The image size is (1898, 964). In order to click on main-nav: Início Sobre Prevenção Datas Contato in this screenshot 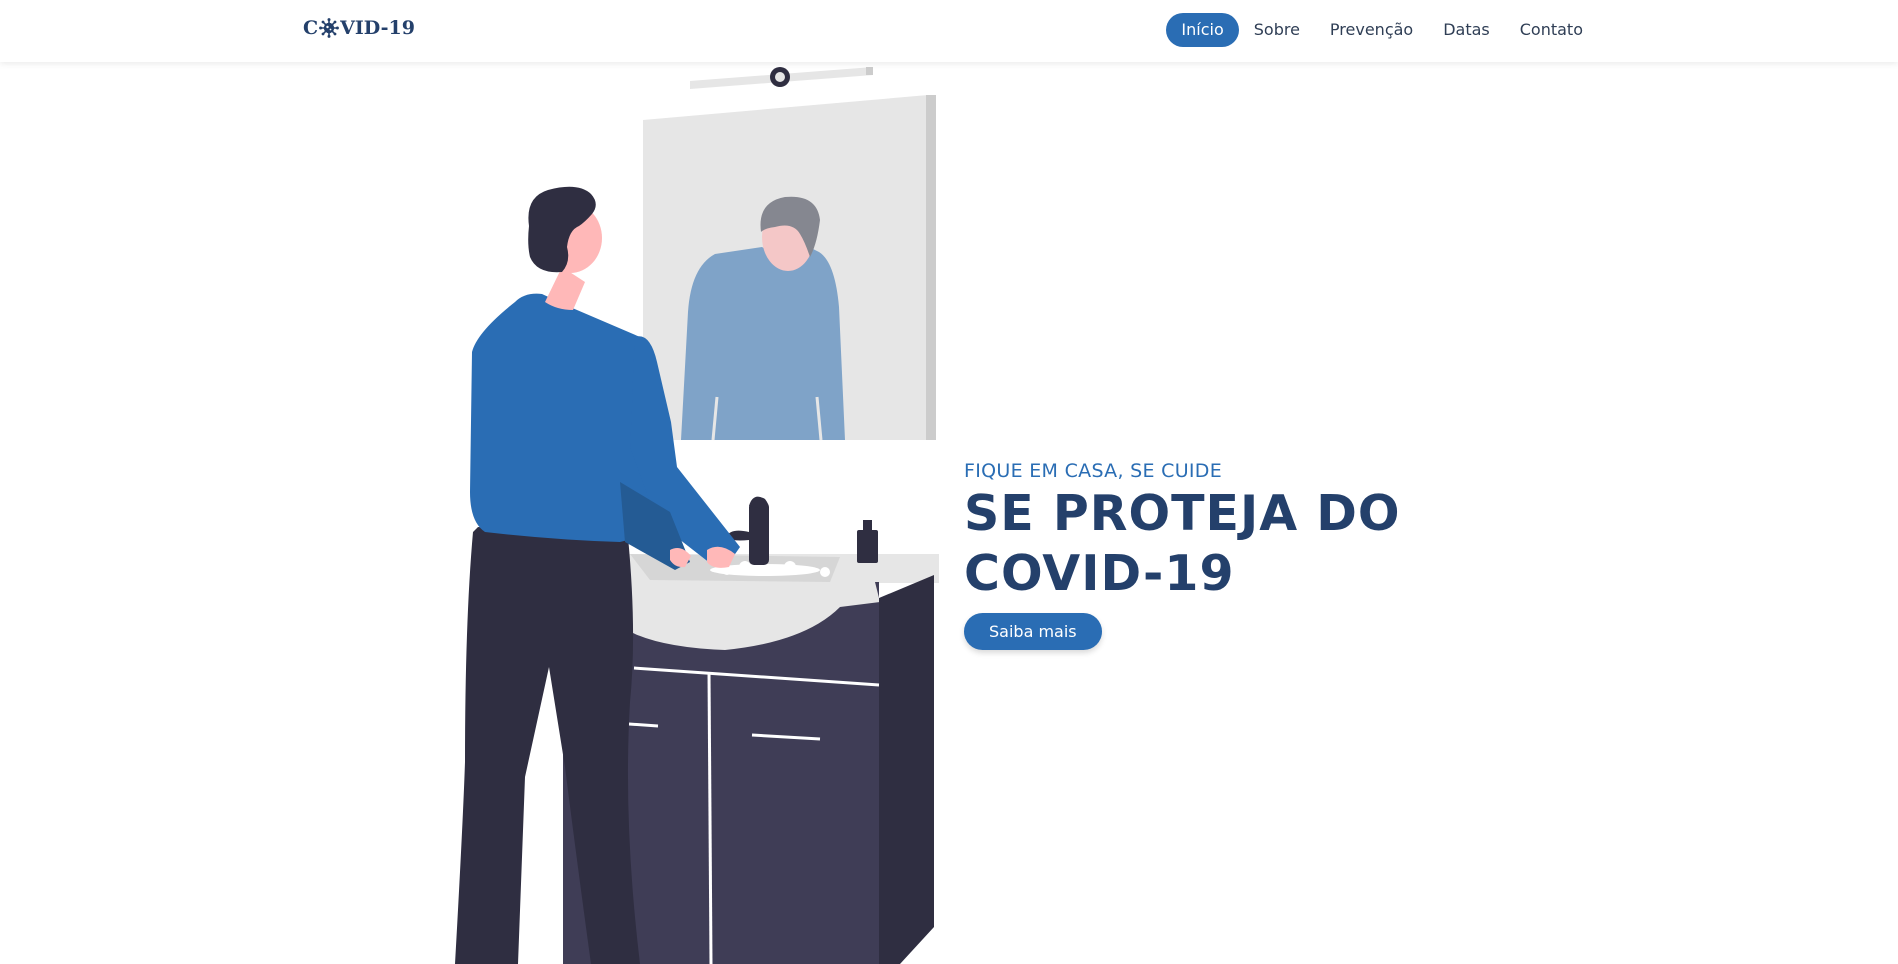, I will do `click(1382, 30)`.